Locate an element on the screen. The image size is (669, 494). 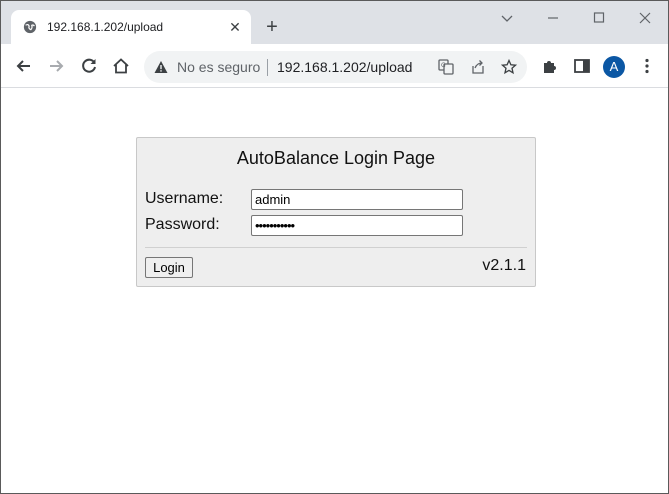
page-title: AutoBalance Login Page is located at coordinates (336, 158).